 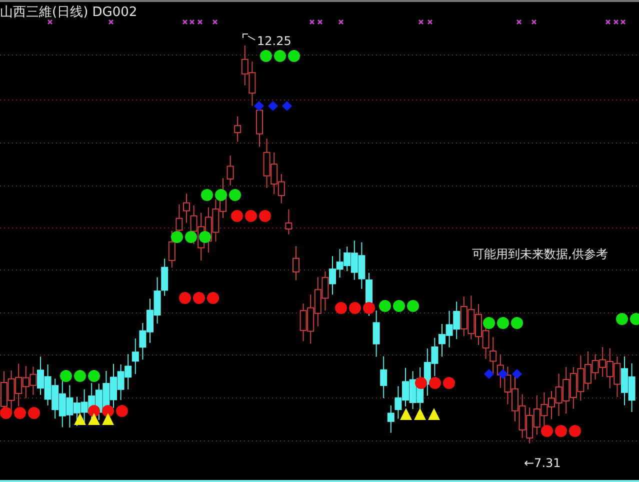 I want to click on pointer-icon, so click(x=249, y=37).